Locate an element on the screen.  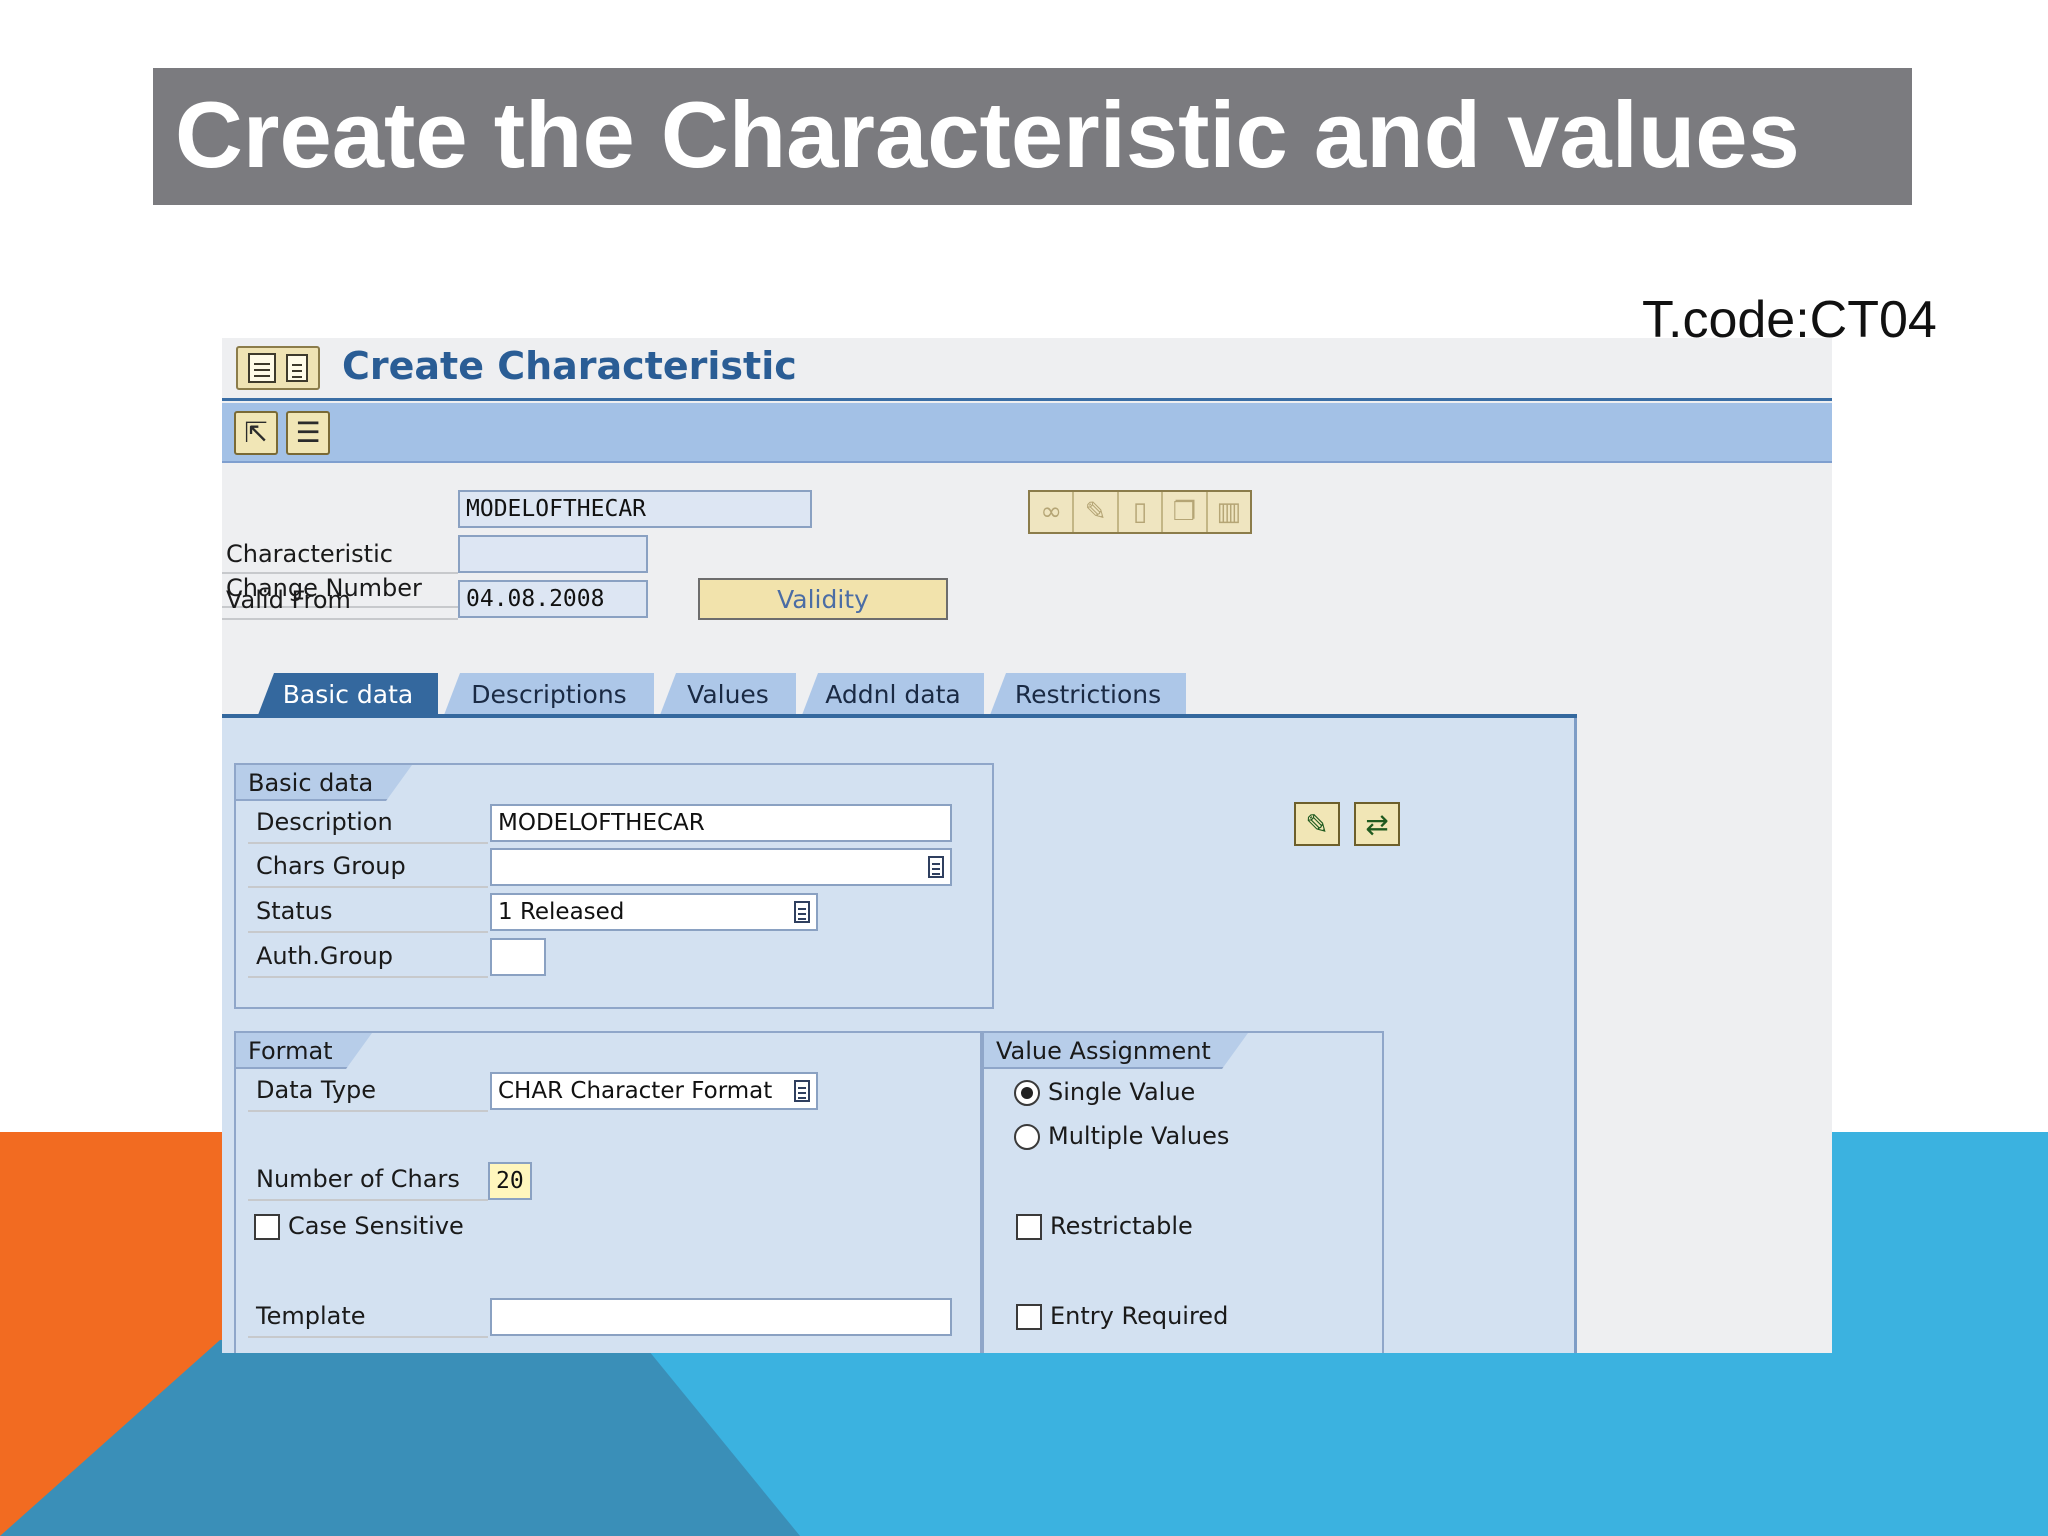
copy-icon: ❐ is located at coordinates (1185, 512).